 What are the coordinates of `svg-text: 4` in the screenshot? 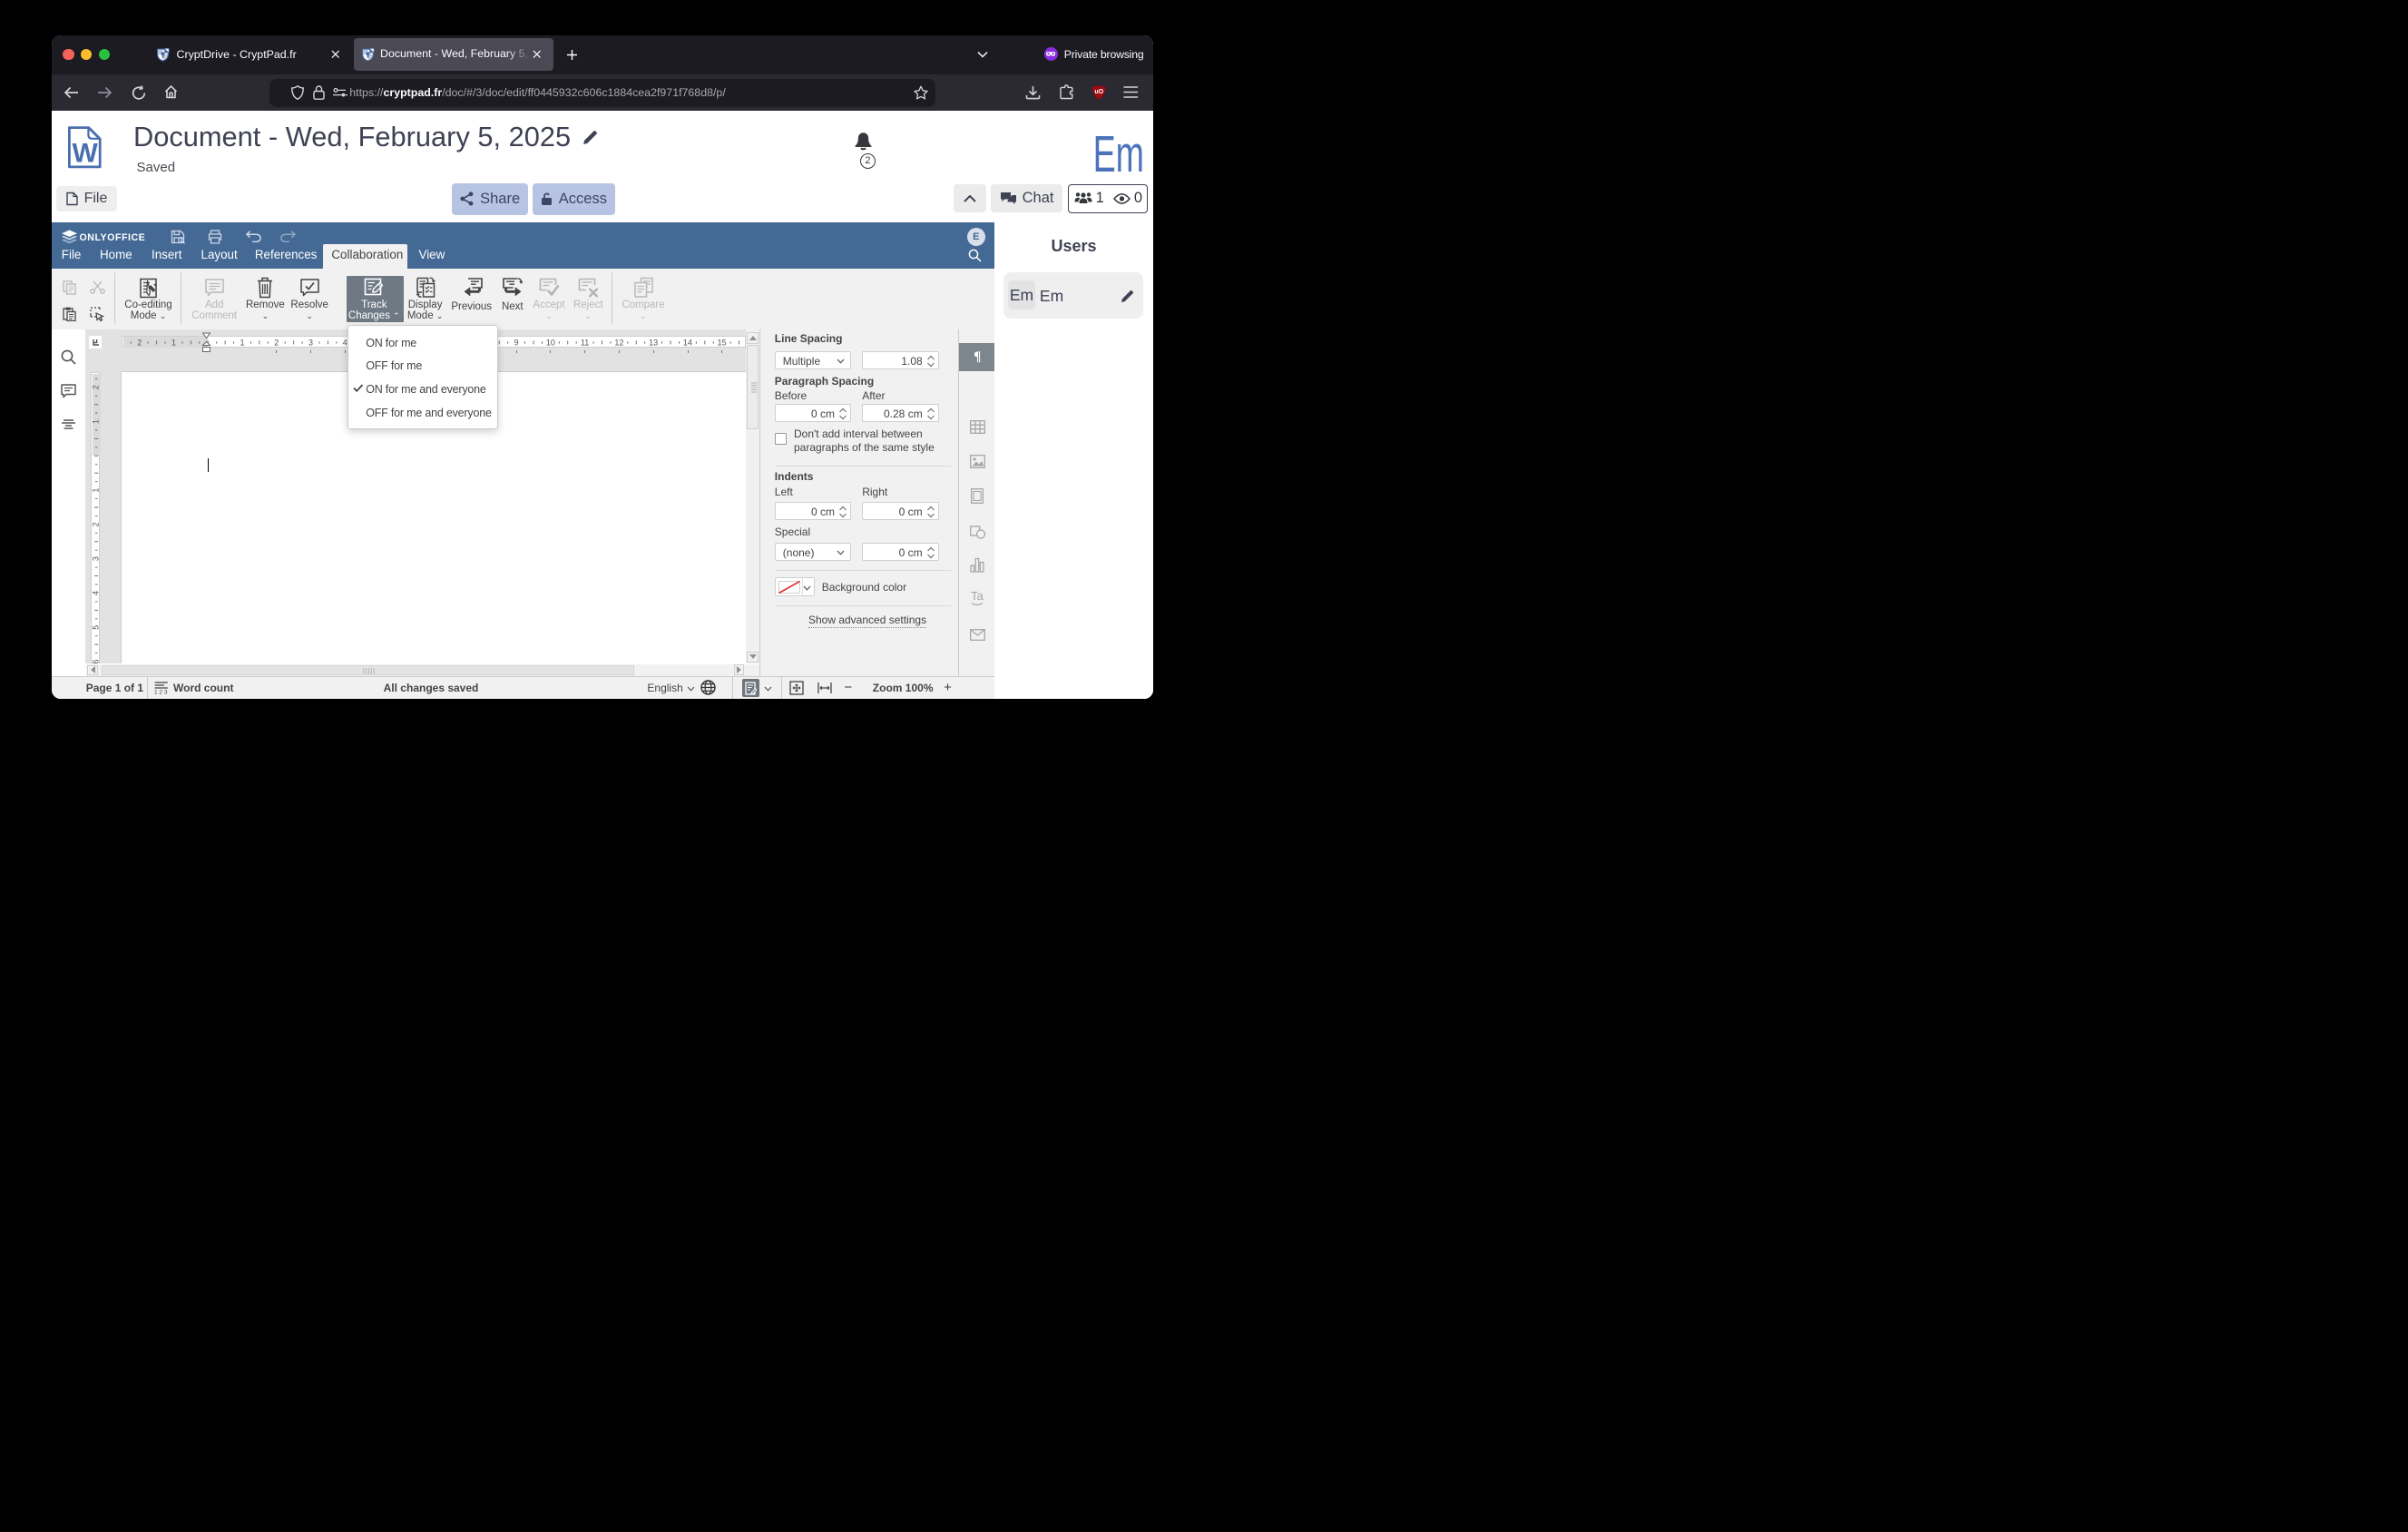 It's located at (96, 593).